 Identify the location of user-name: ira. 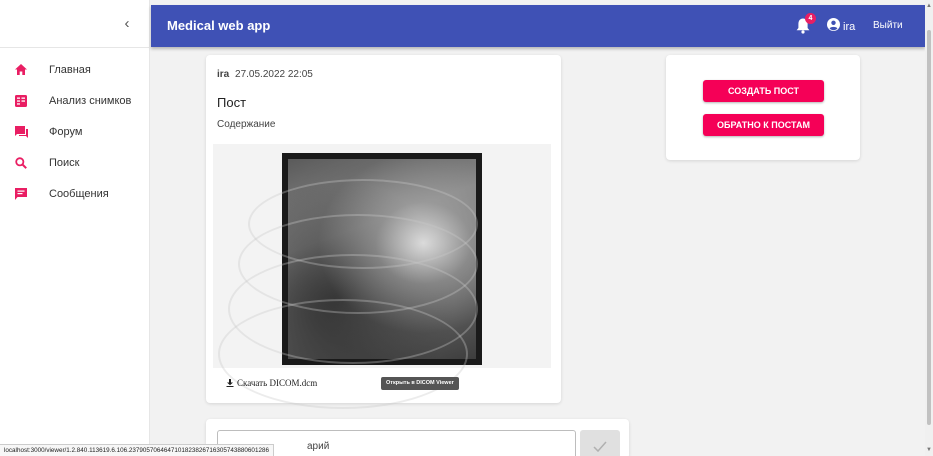
(849, 27).